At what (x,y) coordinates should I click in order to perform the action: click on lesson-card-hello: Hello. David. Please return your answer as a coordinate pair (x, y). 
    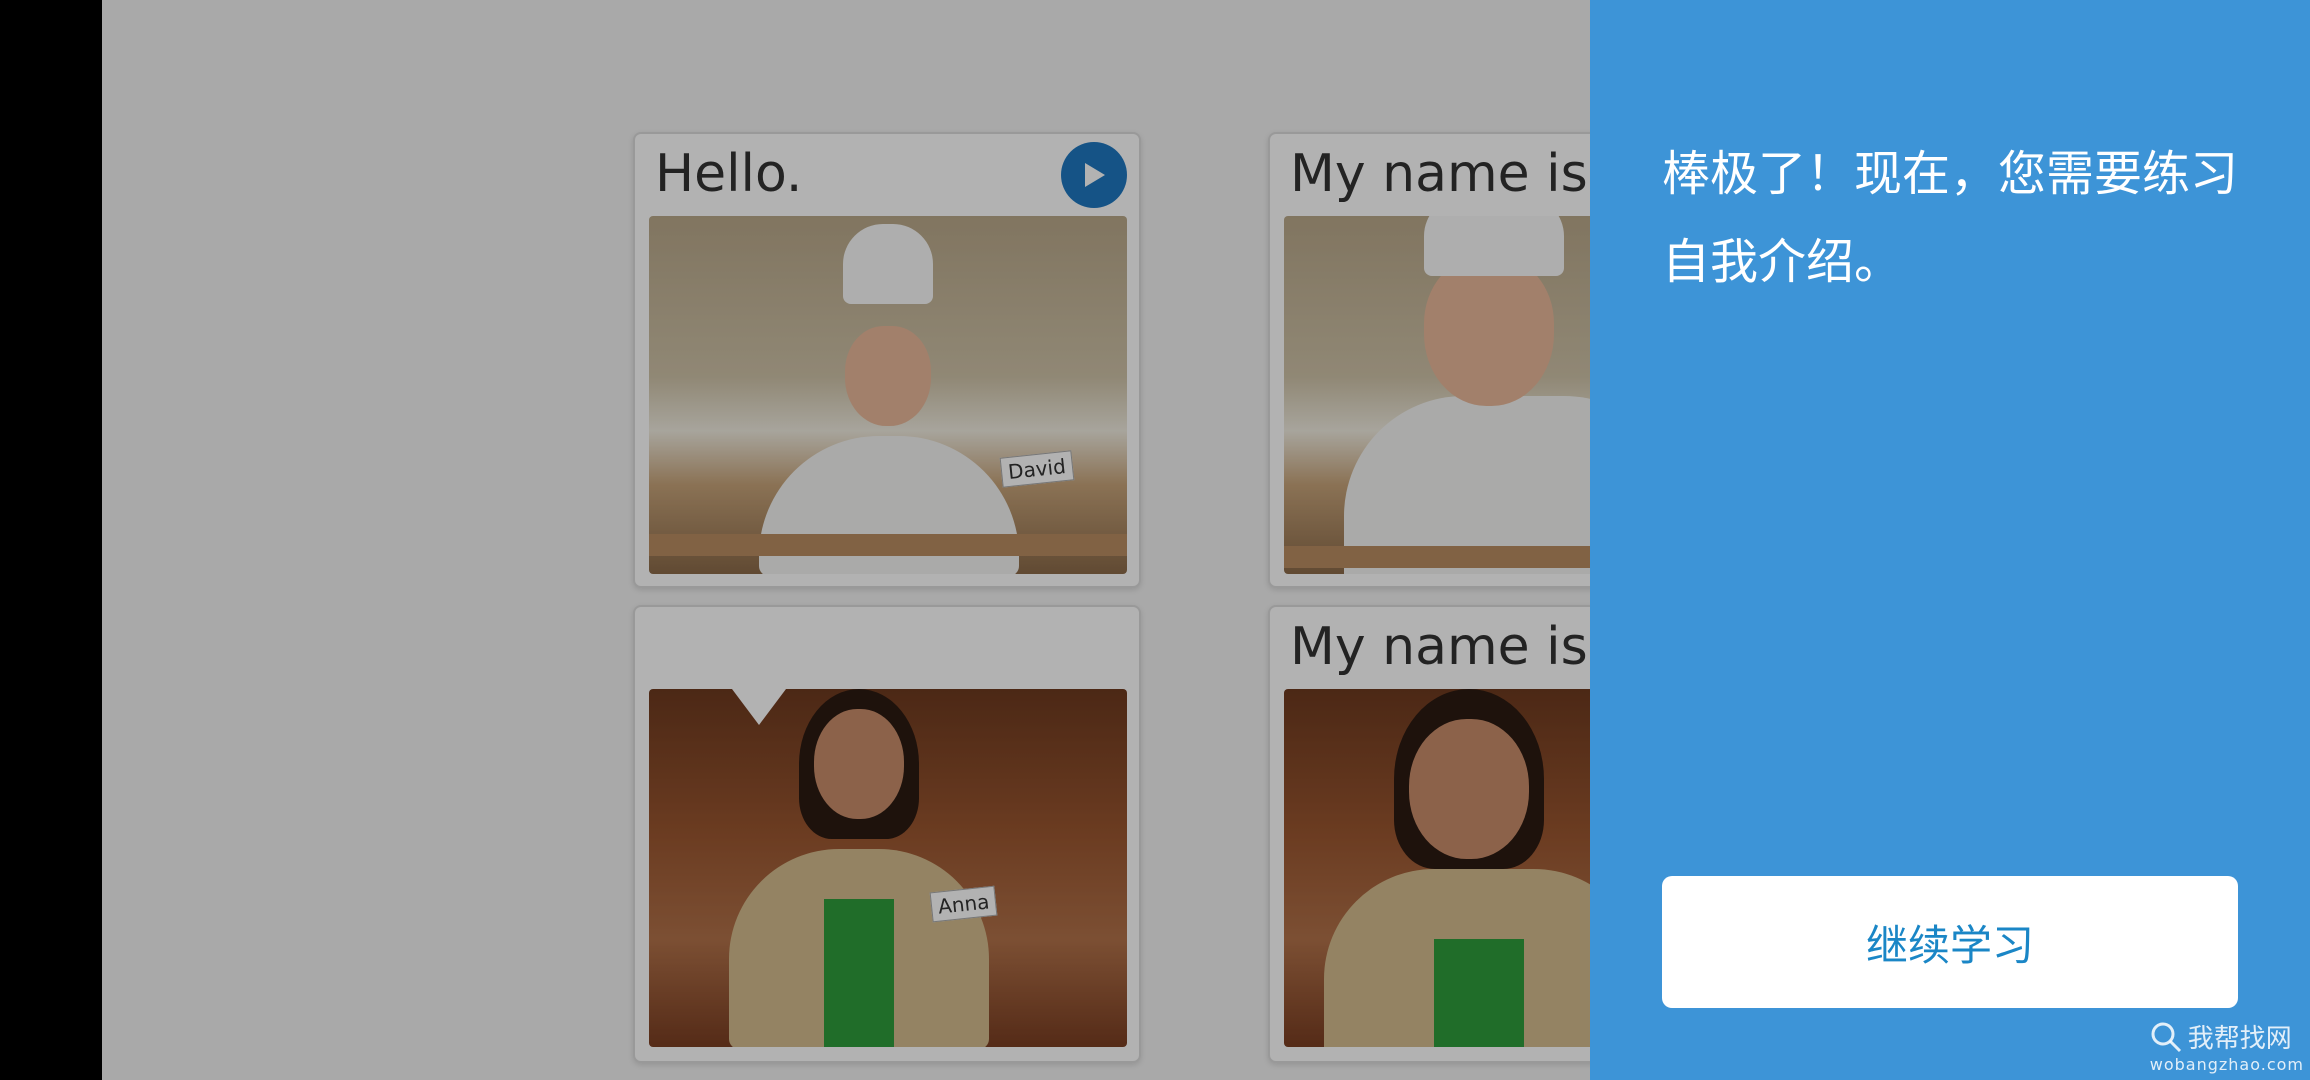
    Looking at the image, I should click on (887, 360).